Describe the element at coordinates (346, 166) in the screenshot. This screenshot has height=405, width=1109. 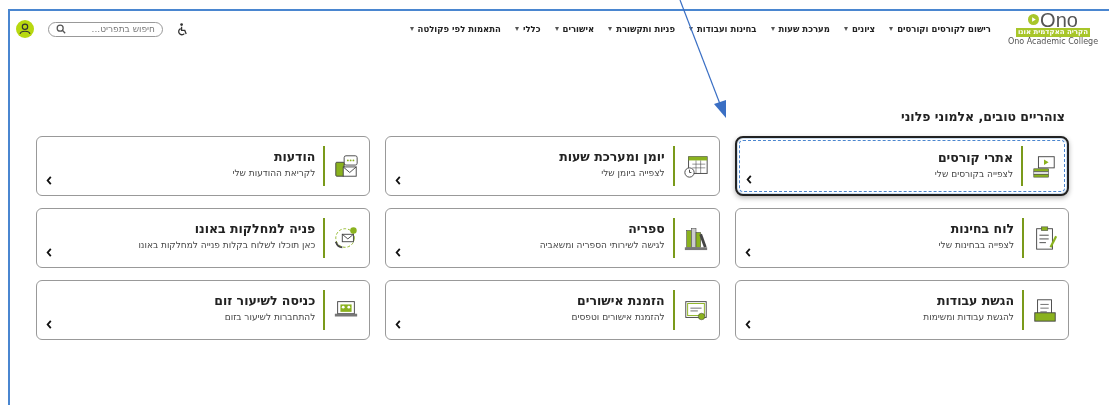
I see `chat-envelope-icon` at that location.